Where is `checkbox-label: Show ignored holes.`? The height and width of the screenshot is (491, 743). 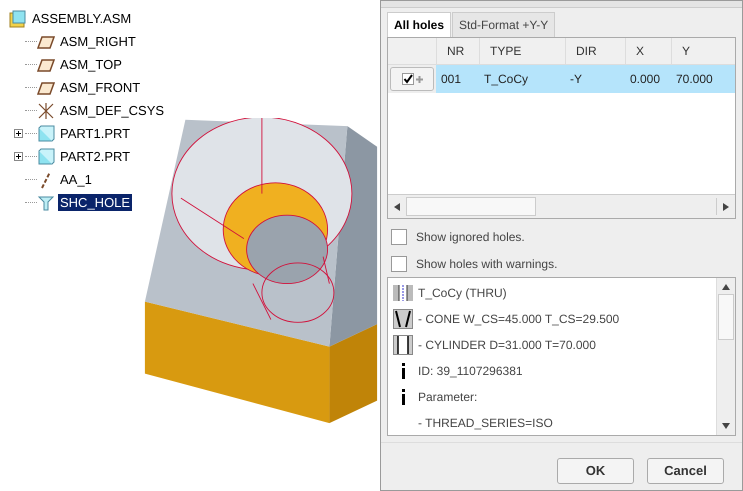
checkbox-label: Show ignored holes. is located at coordinates (470, 237).